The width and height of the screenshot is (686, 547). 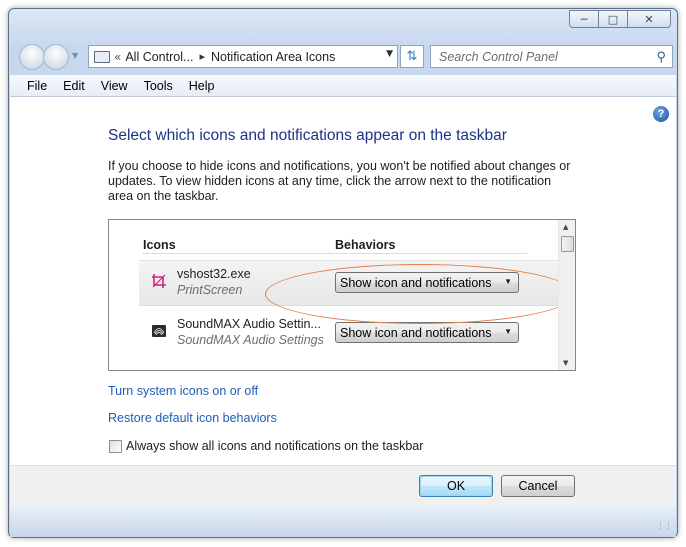 What do you see at coordinates (508, 331) in the screenshot?
I see `chevron-down-icon: ▼` at bounding box center [508, 331].